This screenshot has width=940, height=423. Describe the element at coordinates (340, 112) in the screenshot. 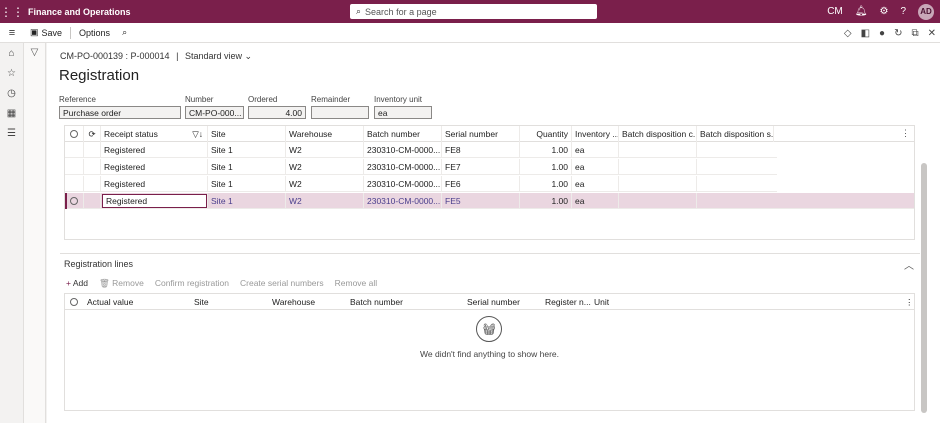

I see `remainder-value` at that location.